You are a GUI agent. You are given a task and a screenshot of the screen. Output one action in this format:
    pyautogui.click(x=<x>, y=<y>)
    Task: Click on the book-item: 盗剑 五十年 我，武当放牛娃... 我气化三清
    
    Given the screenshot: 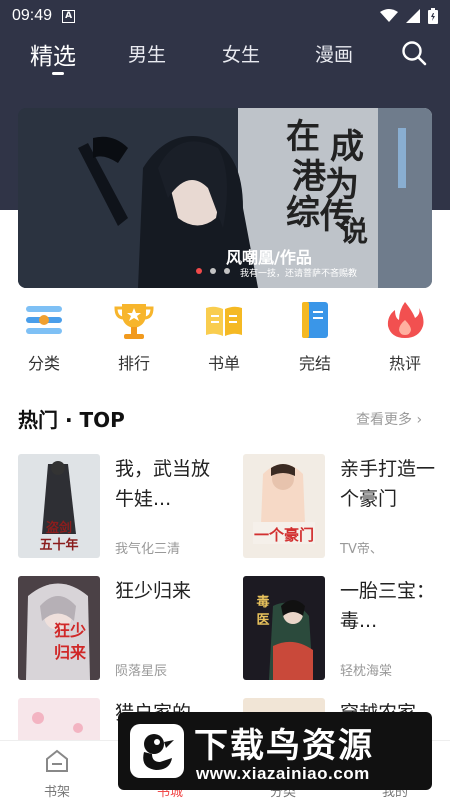 What is the action you would take?
    pyautogui.click(x=123, y=509)
    